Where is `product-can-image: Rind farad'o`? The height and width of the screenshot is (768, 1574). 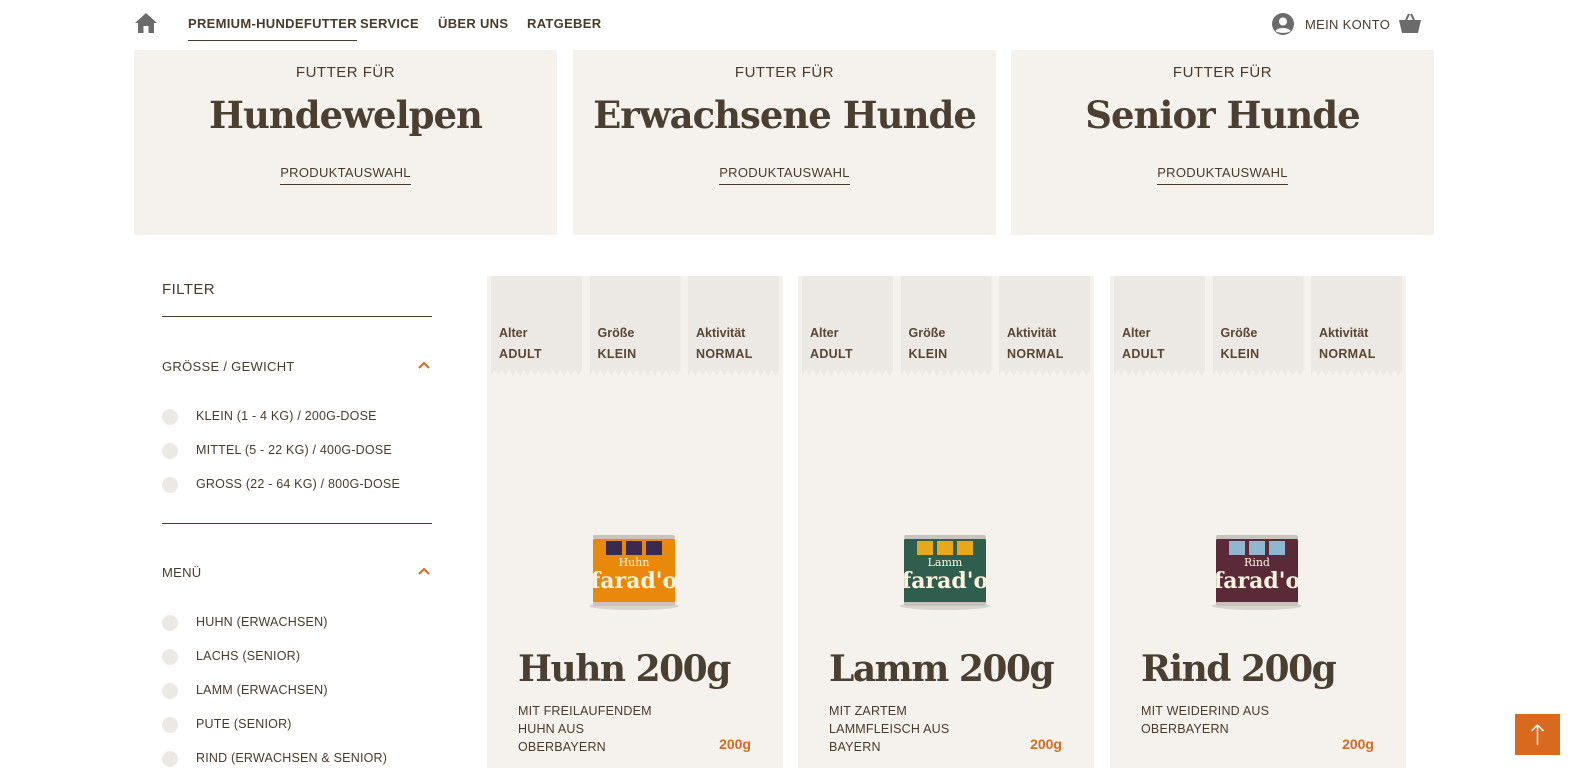
product-can-image: Rind farad'o is located at coordinates (1257, 572).